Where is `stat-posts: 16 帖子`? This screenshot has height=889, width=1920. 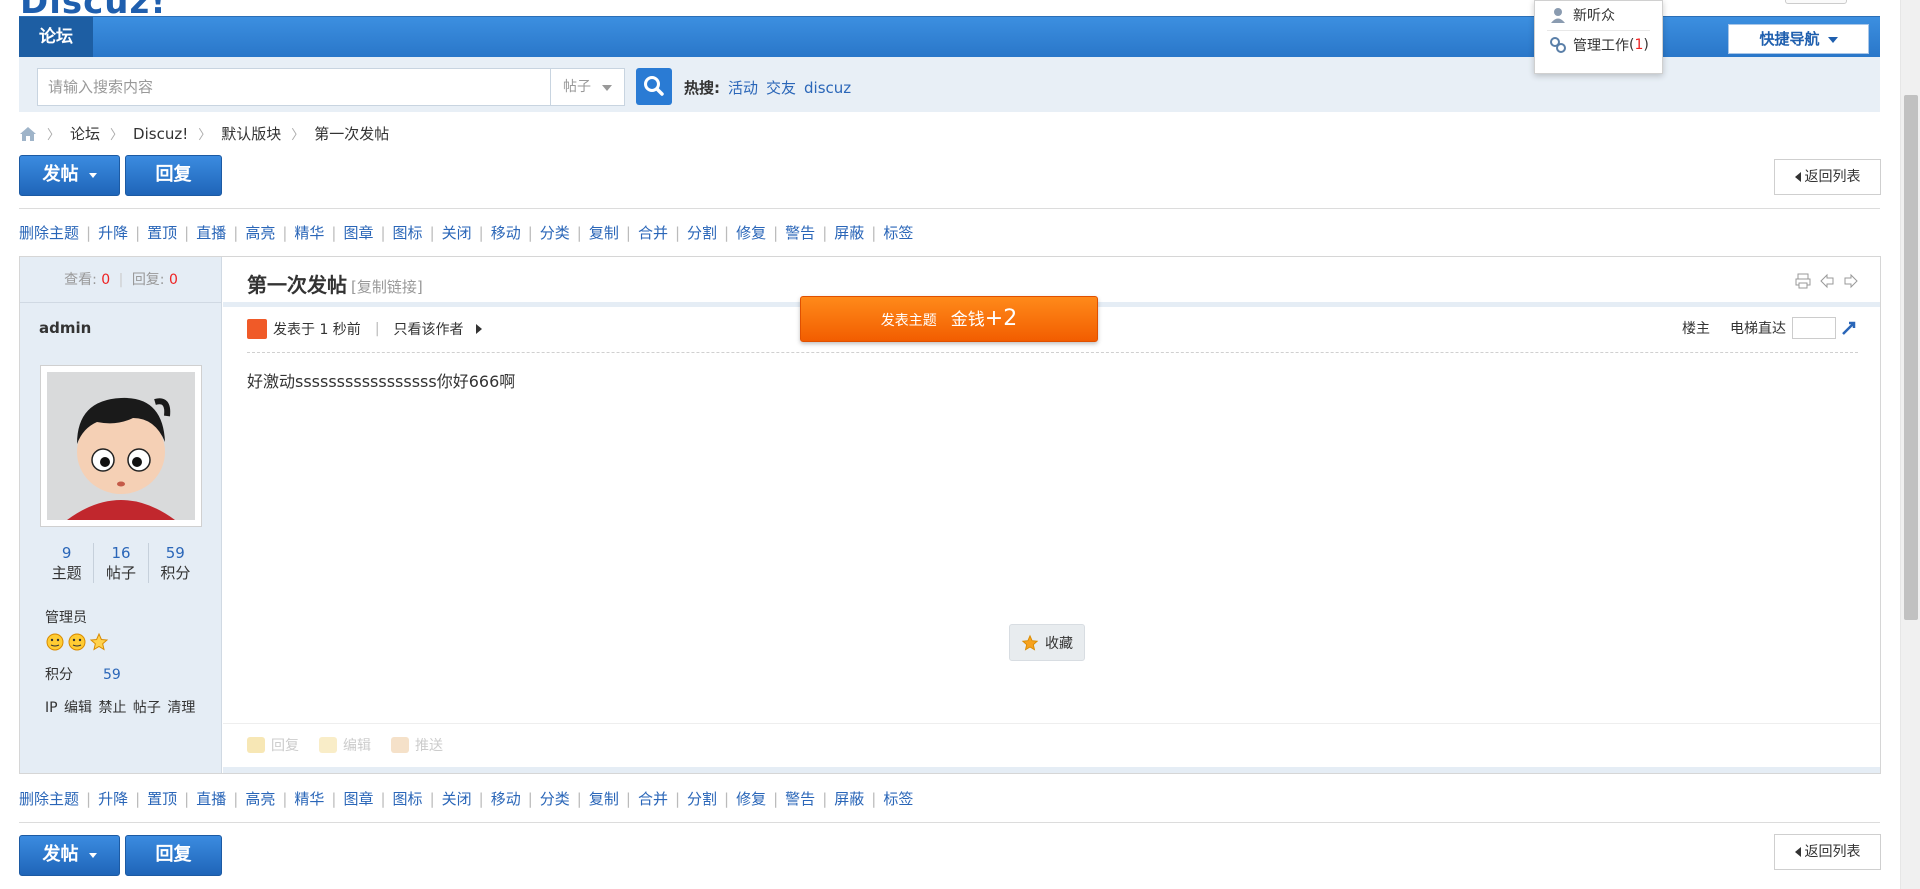 stat-posts: 16 帖子 is located at coordinates (120, 563).